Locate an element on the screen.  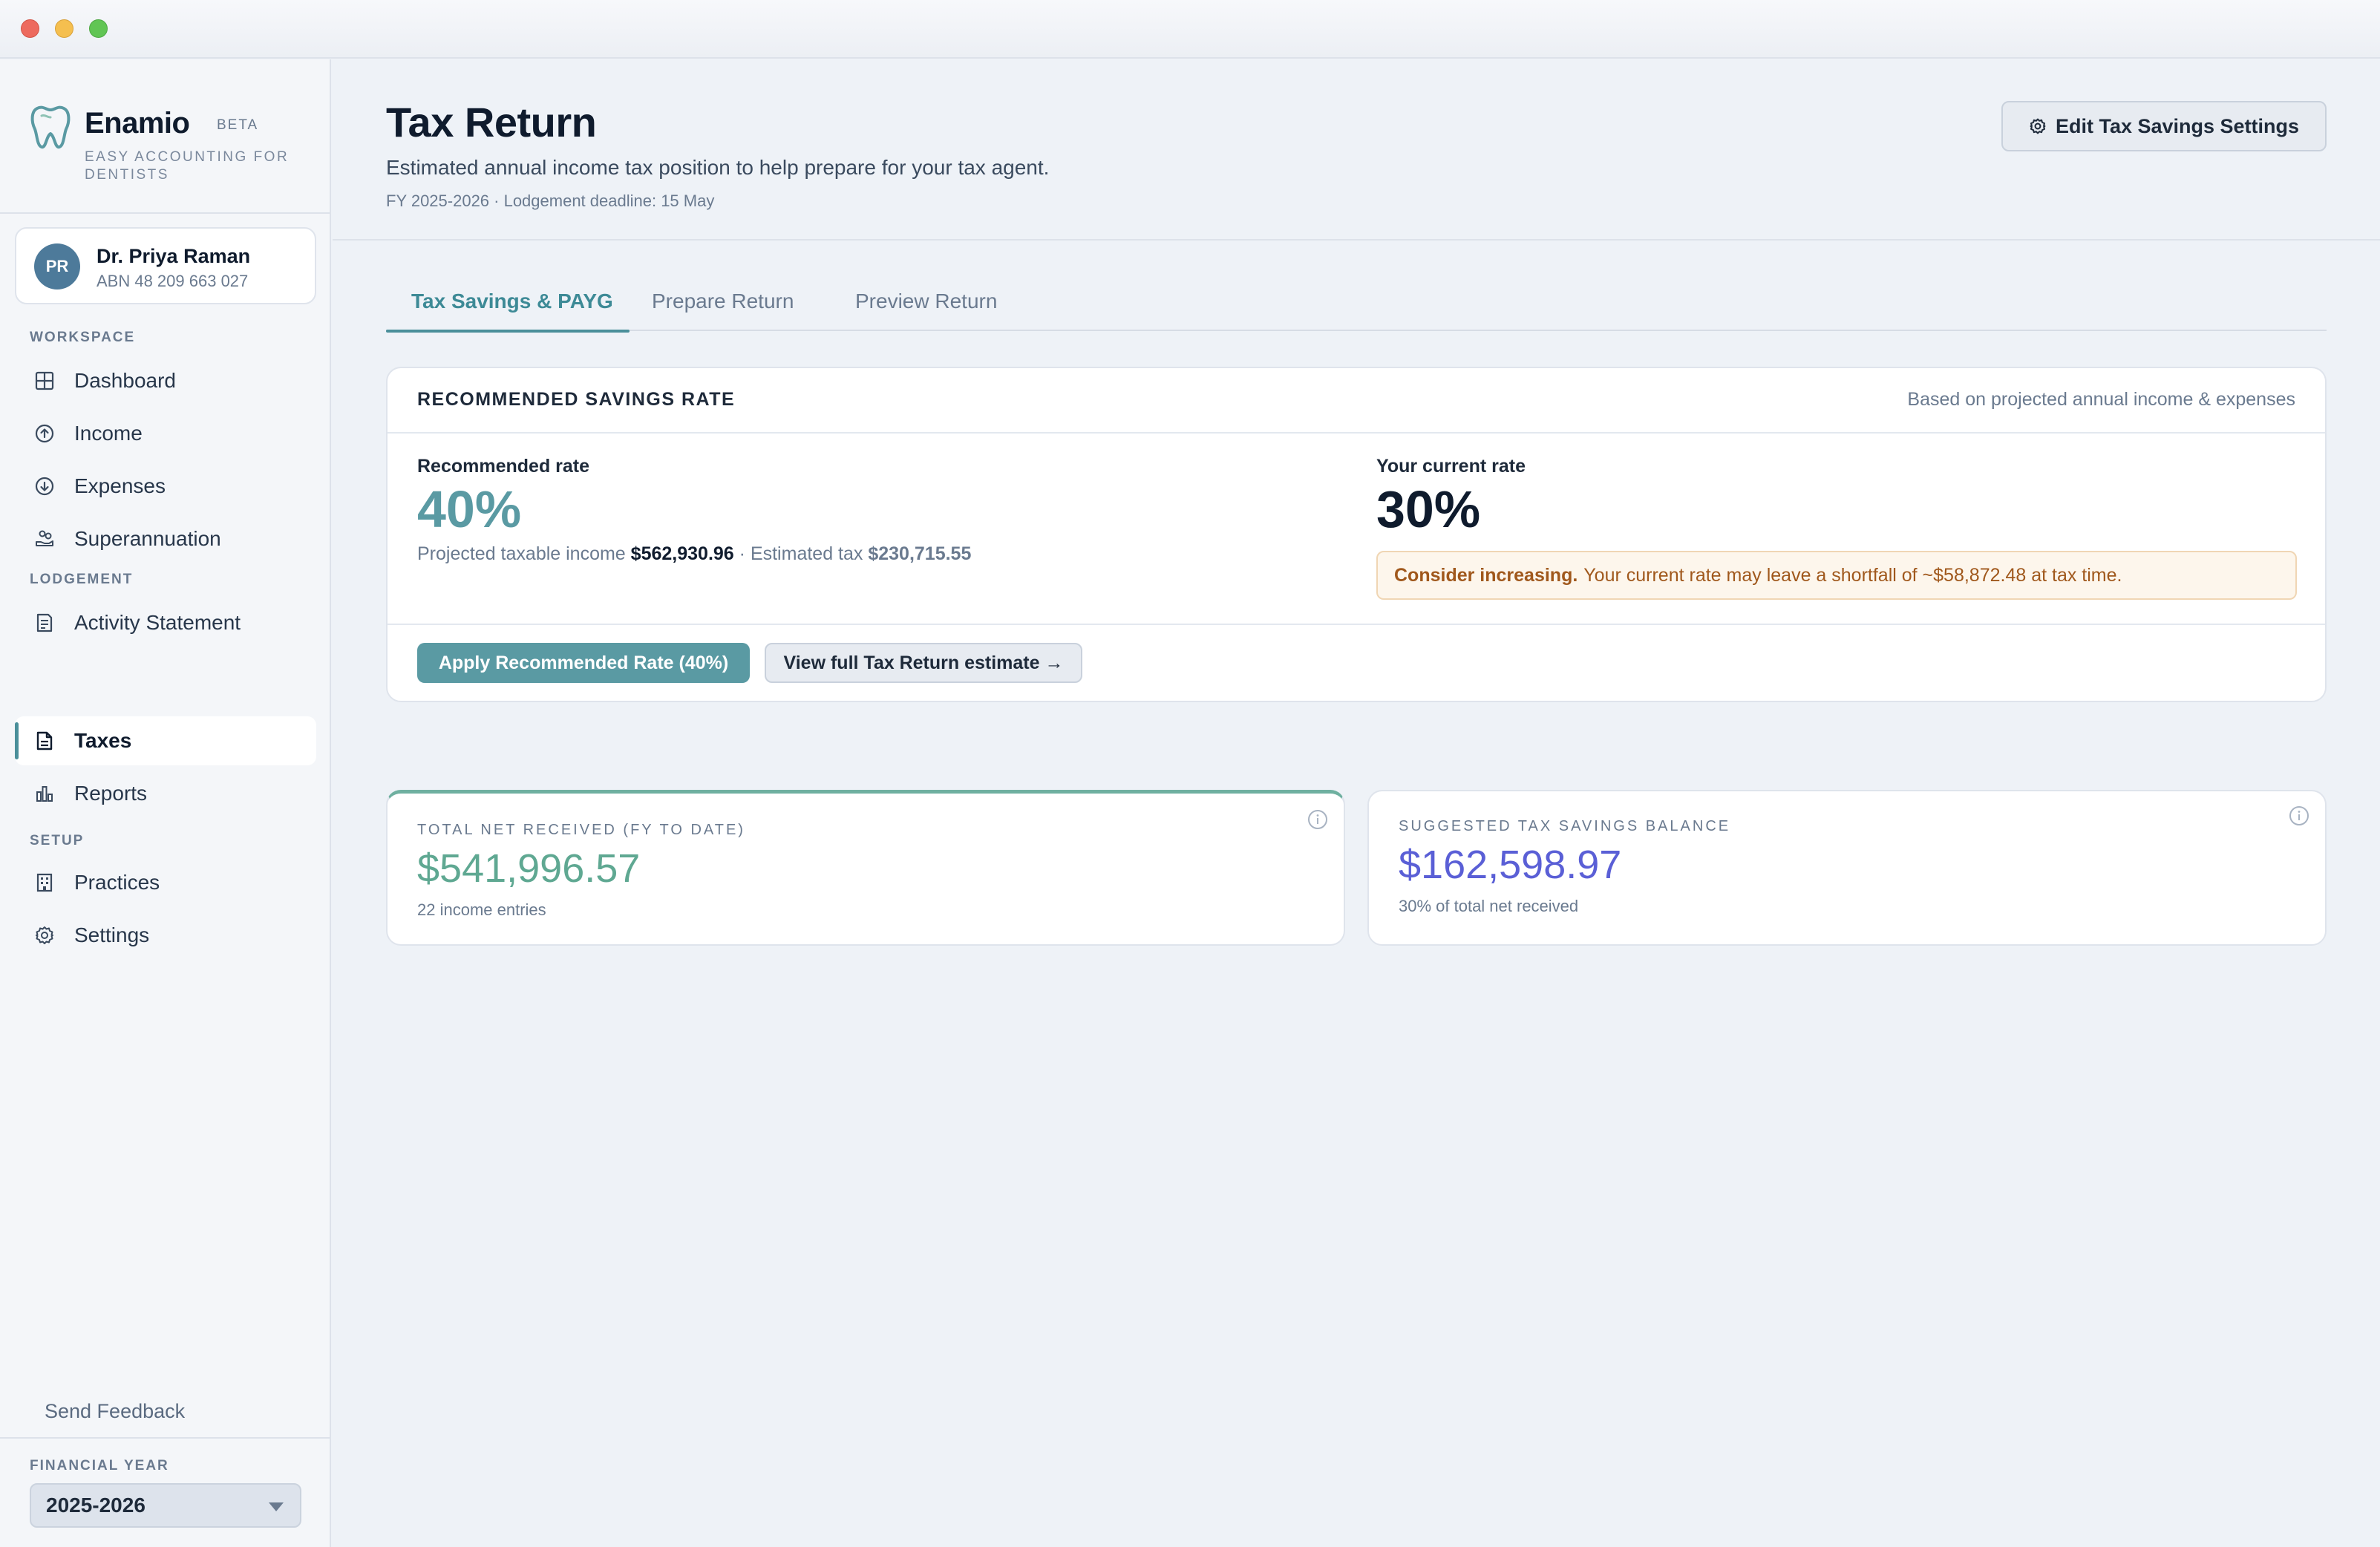
recommended-rate-label: Recommended rate is located at coordinates (503, 467).